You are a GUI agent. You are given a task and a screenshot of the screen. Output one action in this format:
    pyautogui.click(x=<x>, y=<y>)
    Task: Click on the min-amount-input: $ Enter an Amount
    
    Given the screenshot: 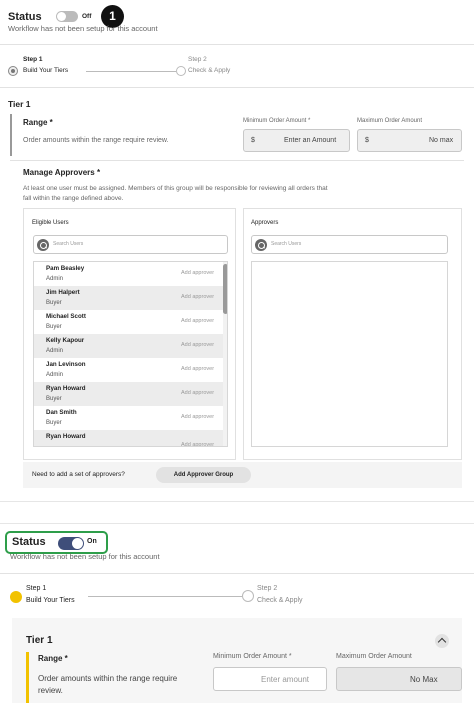 What is the action you would take?
    pyautogui.click(x=296, y=140)
    